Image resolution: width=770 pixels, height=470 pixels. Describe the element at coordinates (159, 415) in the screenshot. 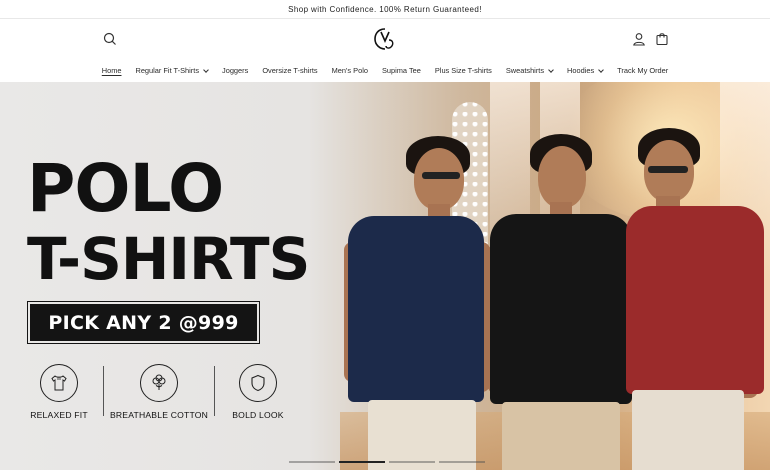

I see `feature-label: BREATHABLE COTTON` at that location.